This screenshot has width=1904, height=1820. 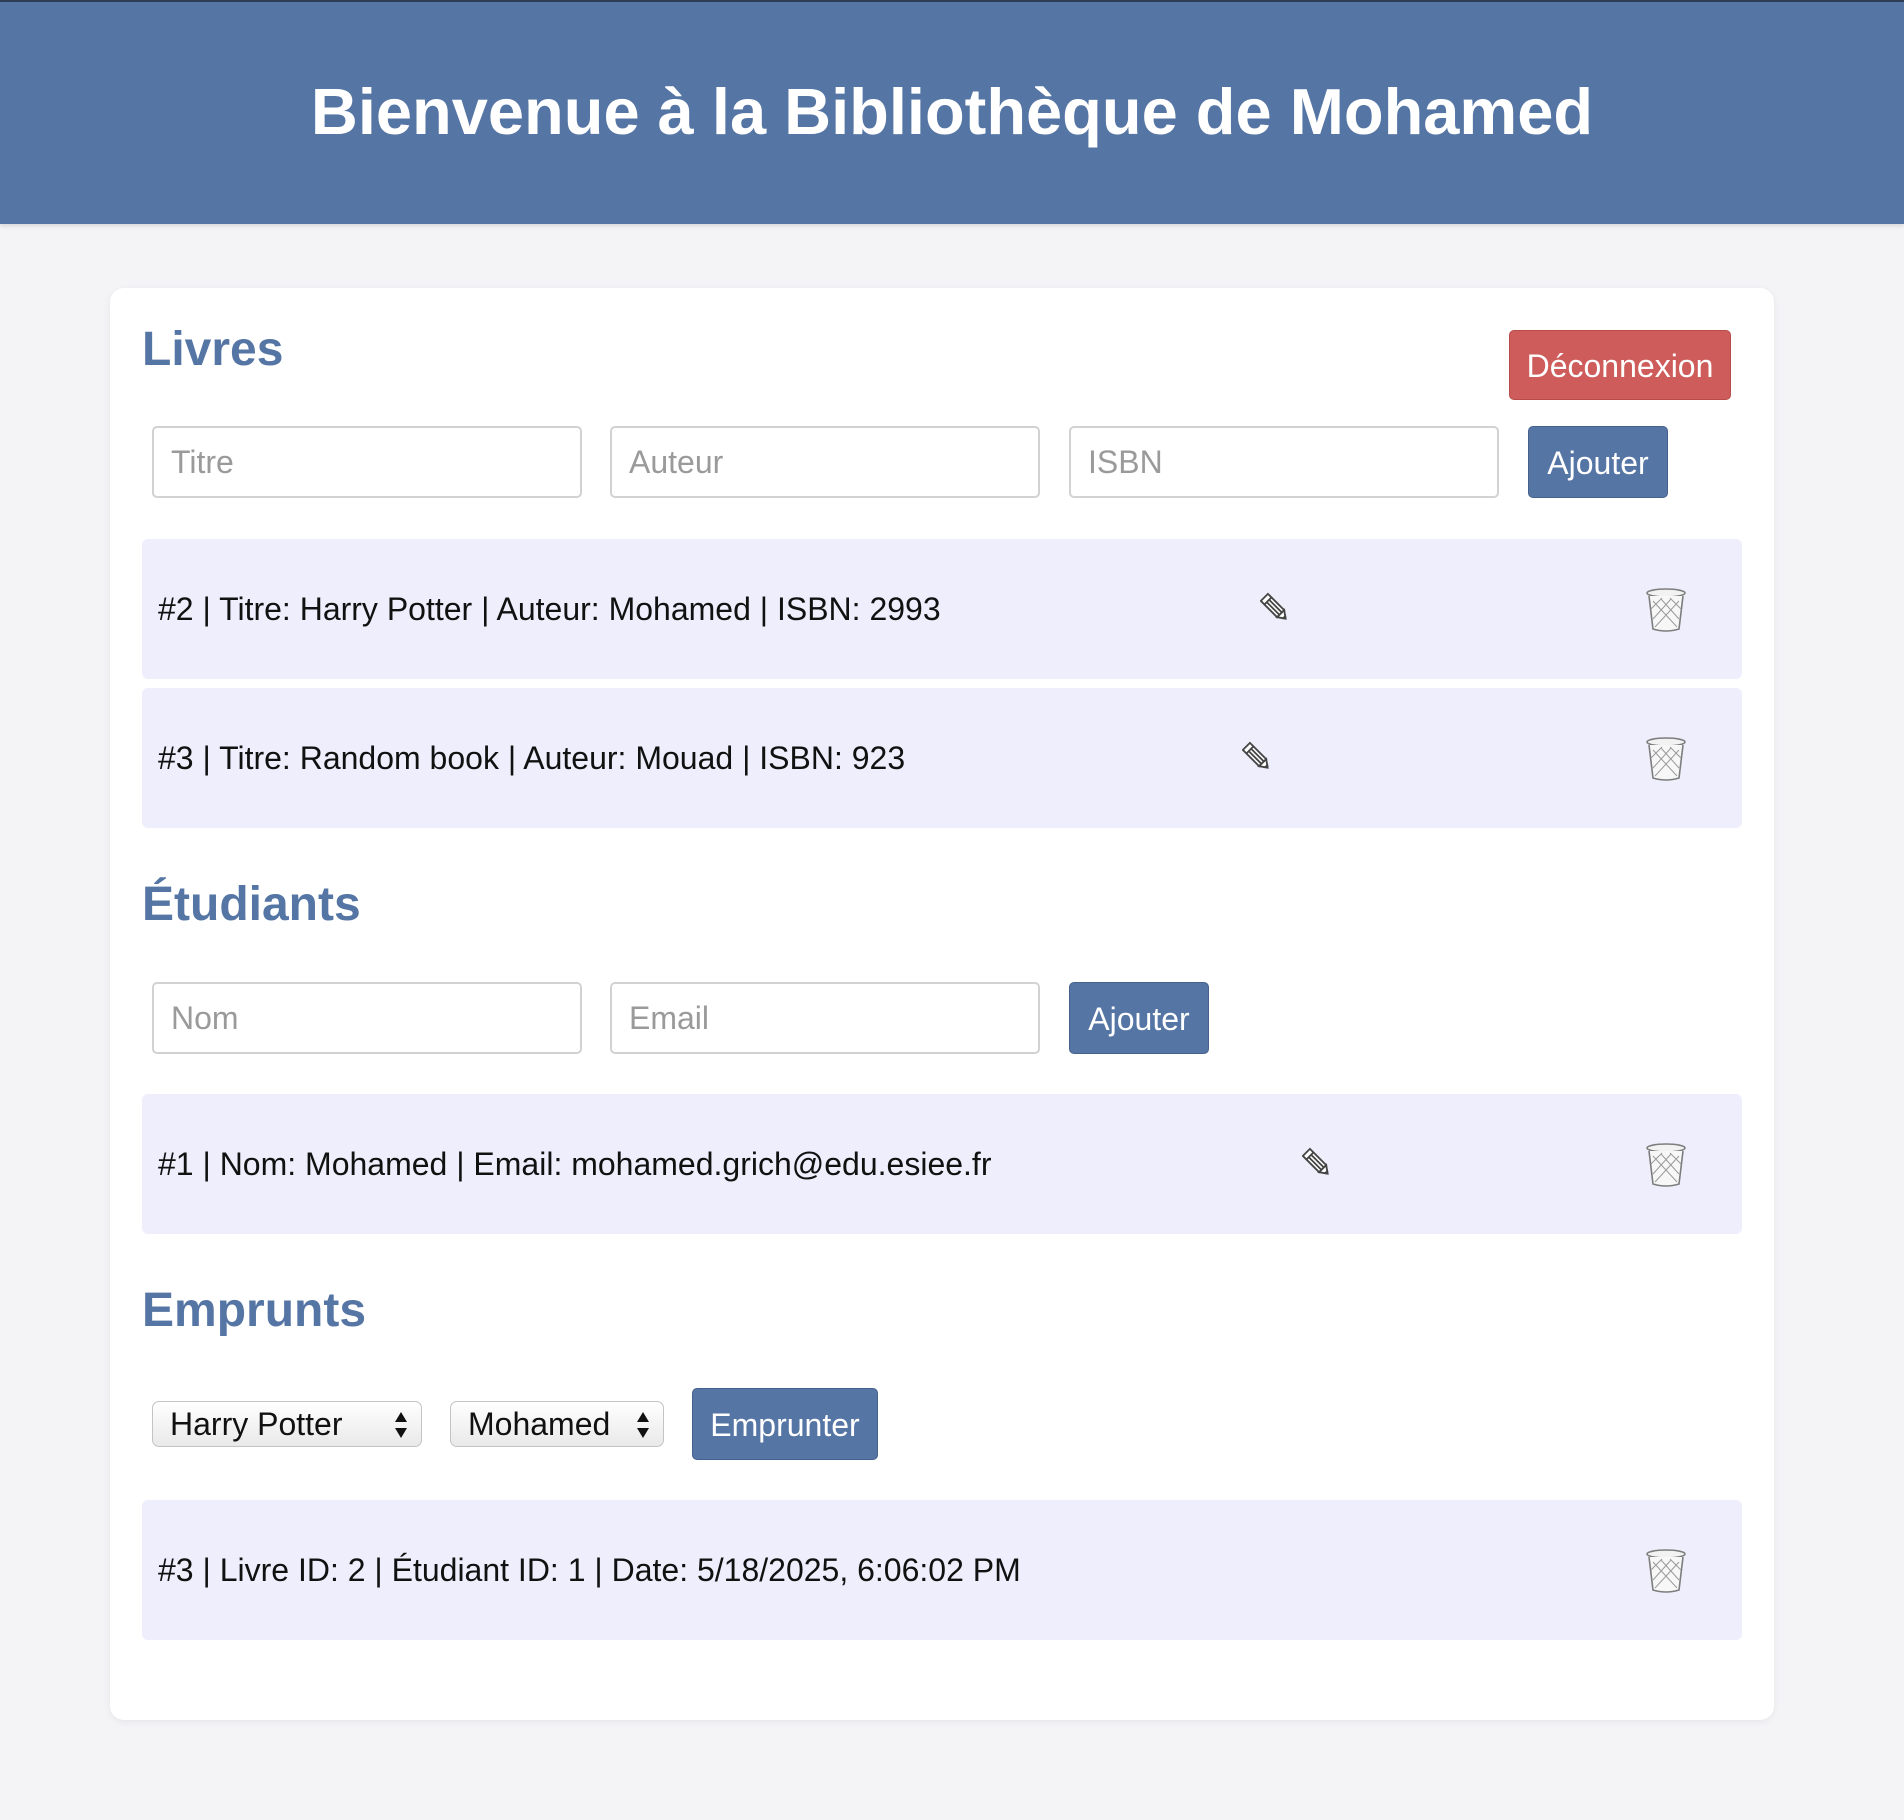 I want to click on book-select: Harry Potter, so click(x=287, y=1424).